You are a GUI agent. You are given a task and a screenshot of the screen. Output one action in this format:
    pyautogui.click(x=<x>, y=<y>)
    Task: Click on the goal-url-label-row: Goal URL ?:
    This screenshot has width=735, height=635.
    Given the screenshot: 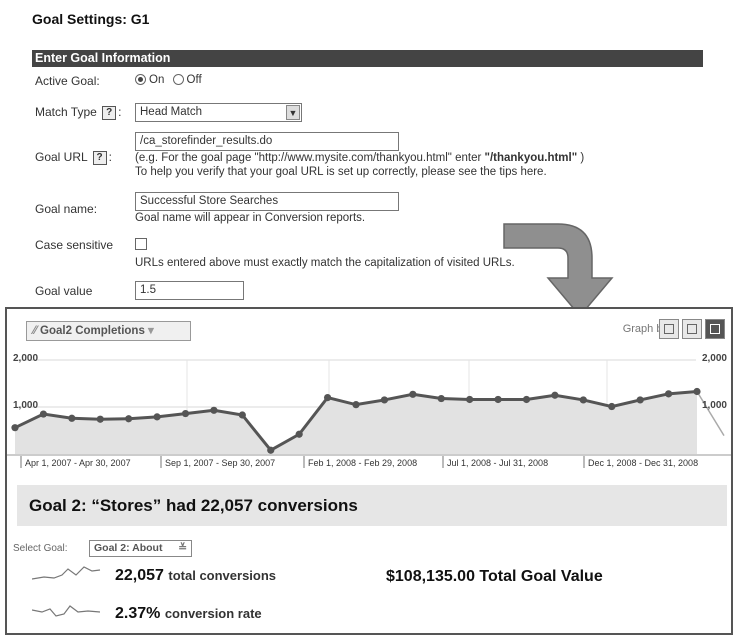 What is the action you would take?
    pyautogui.click(x=73, y=157)
    